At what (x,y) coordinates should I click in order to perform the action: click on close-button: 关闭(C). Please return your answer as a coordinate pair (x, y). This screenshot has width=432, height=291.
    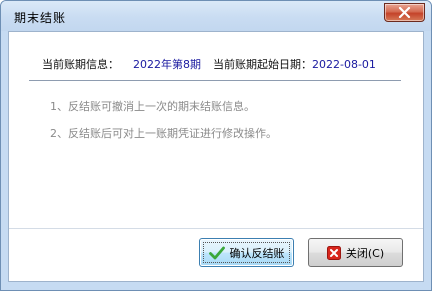
    Looking at the image, I should click on (355, 252).